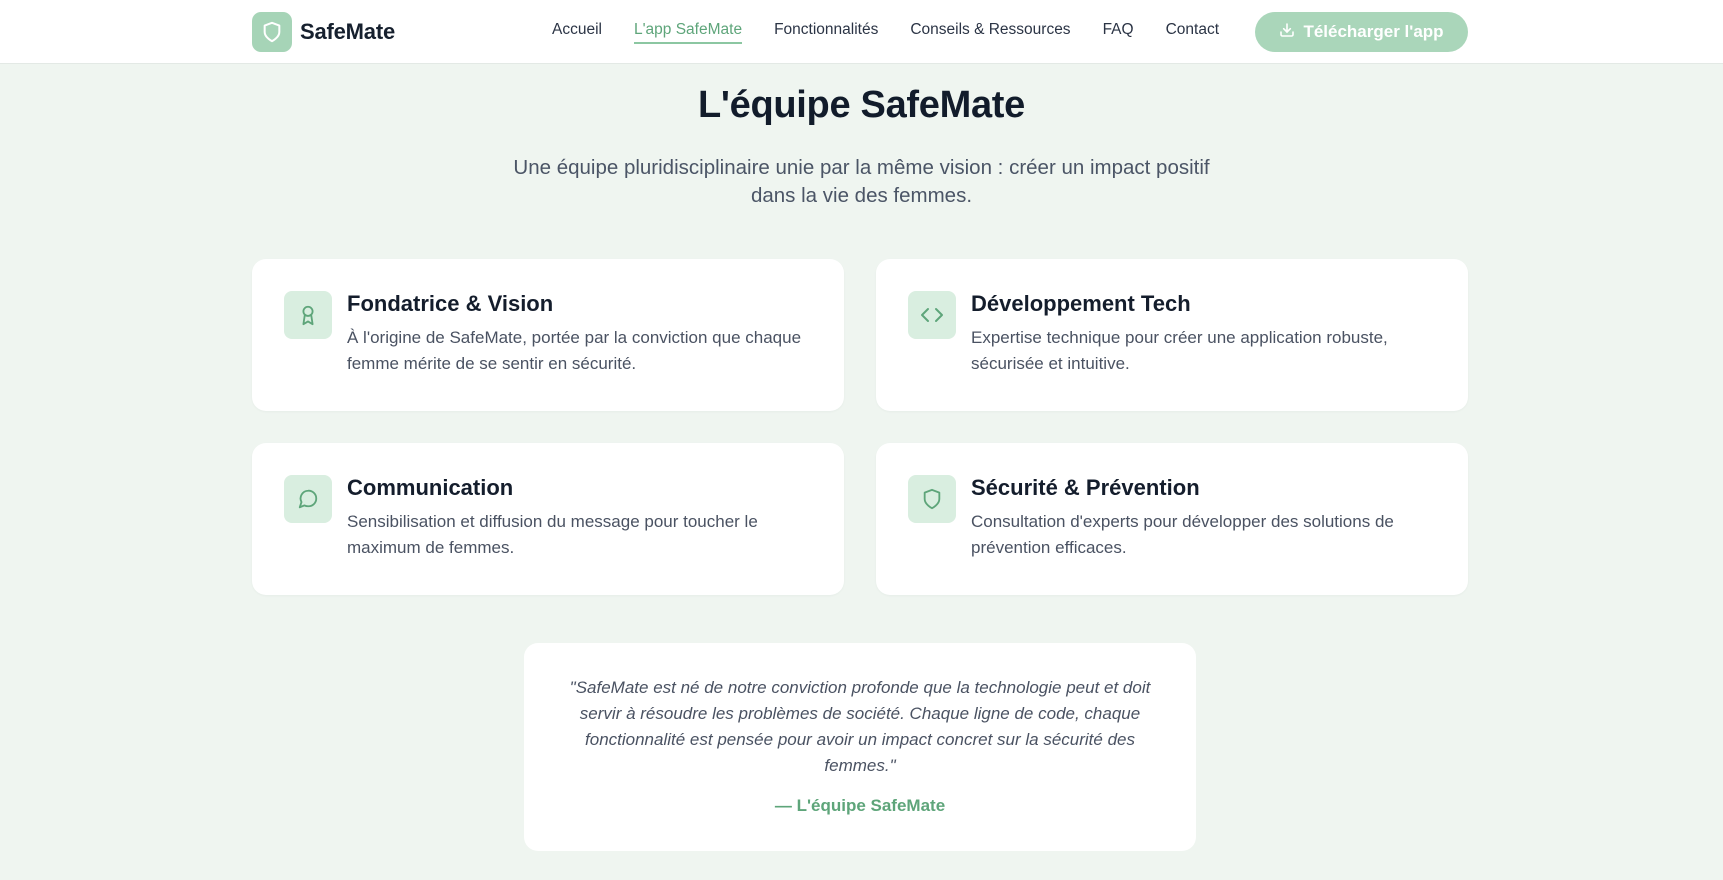  What do you see at coordinates (1373, 31) in the screenshot?
I see `download-app-label: Télécharger l'app` at bounding box center [1373, 31].